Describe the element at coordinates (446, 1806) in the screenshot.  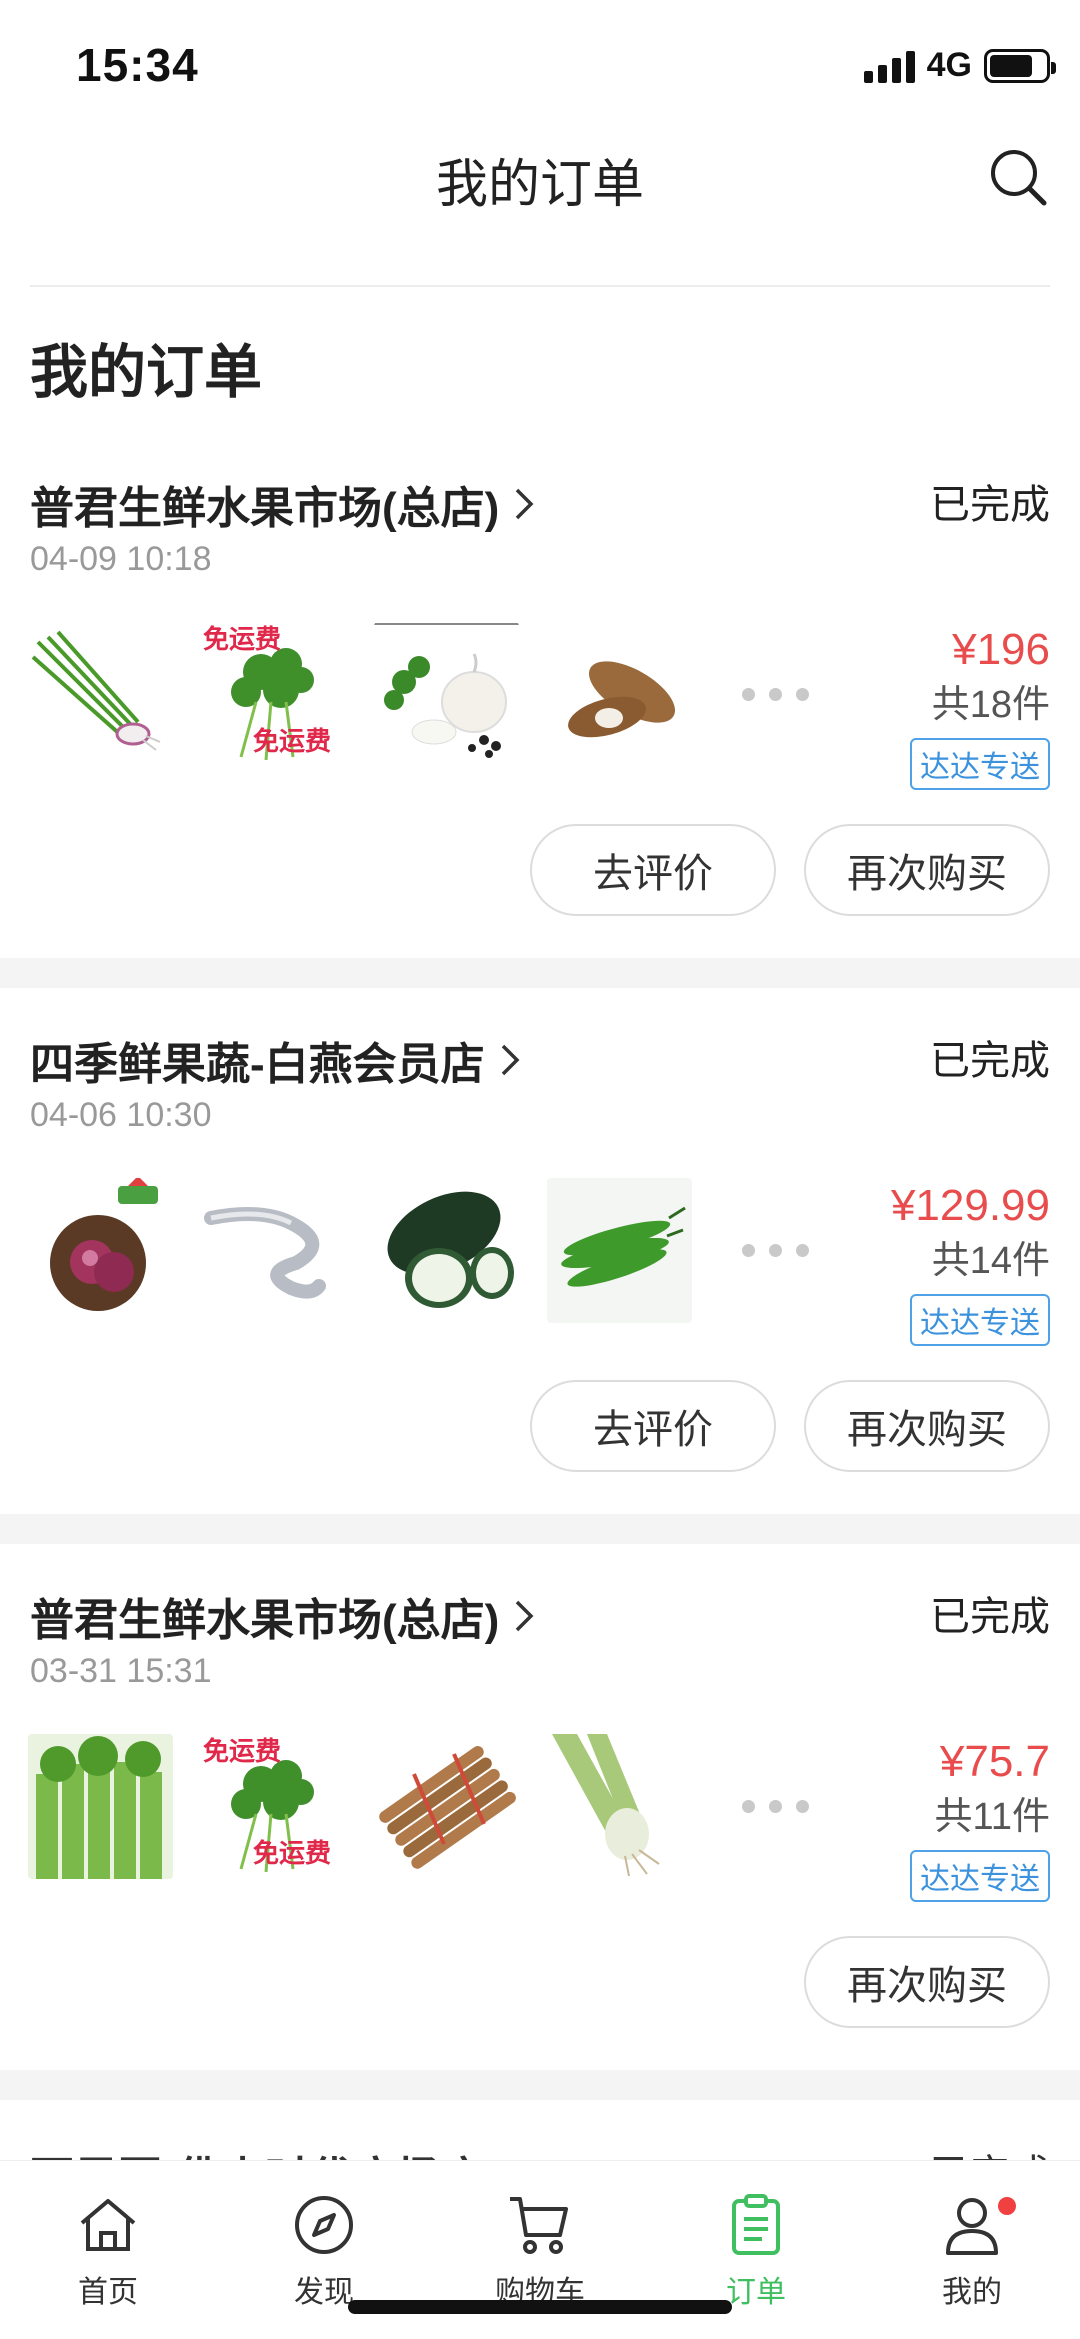
I see `product-image-burdock` at that location.